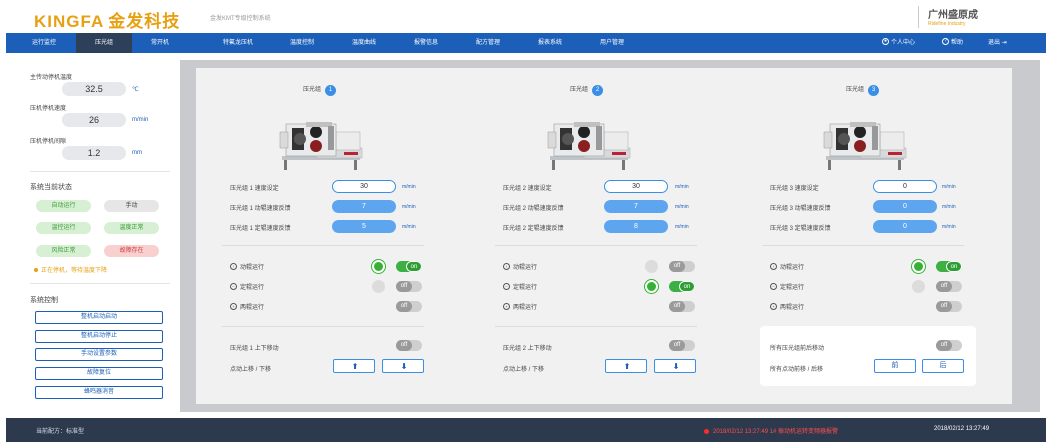  I want to click on nav-calender-group: 压光组, so click(104, 43).